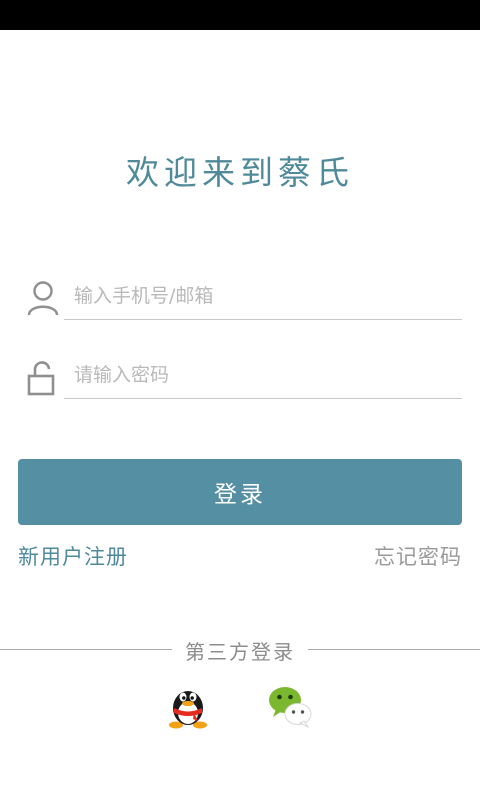 The image size is (480, 800). I want to click on status-bar, so click(240, 15).